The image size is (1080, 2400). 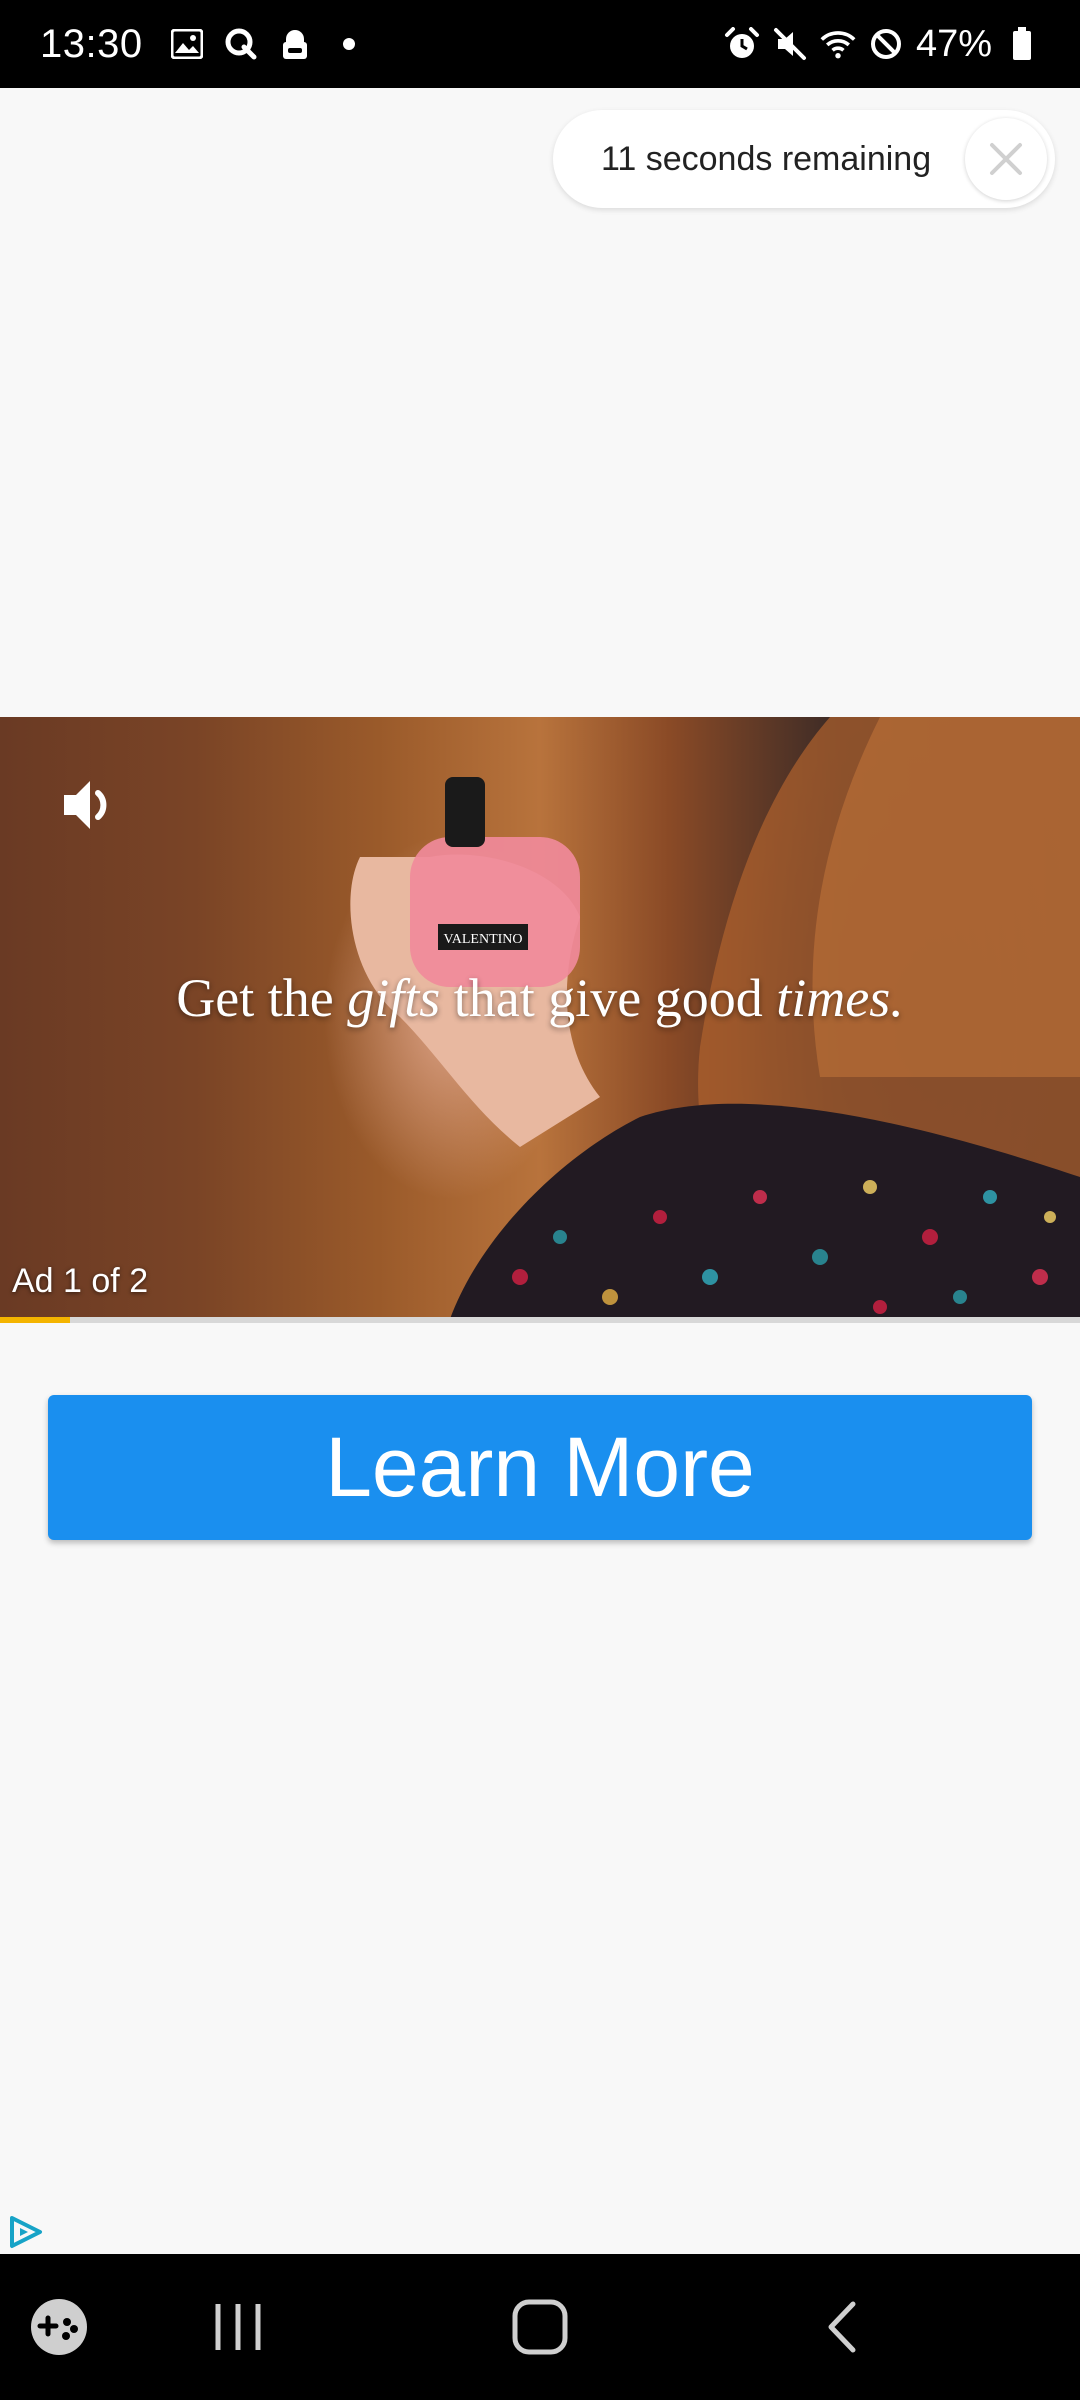 I want to click on caption-part1: Get the, so click(x=262, y=998).